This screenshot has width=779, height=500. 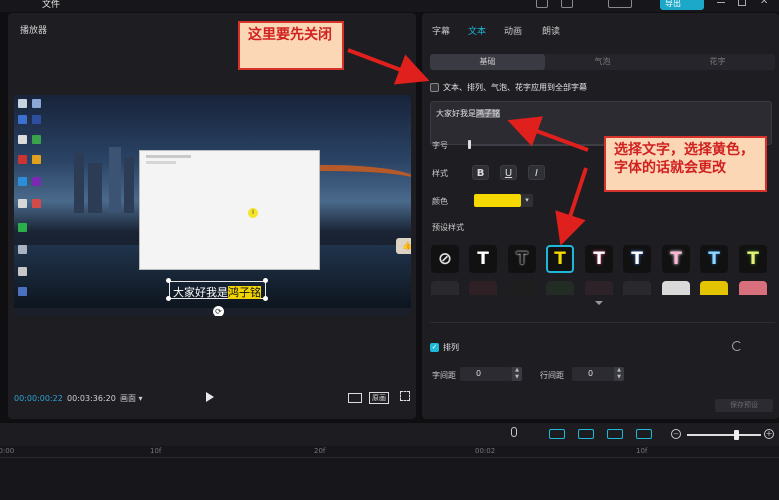 I want to click on minimize-icon, so click(x=721, y=2).